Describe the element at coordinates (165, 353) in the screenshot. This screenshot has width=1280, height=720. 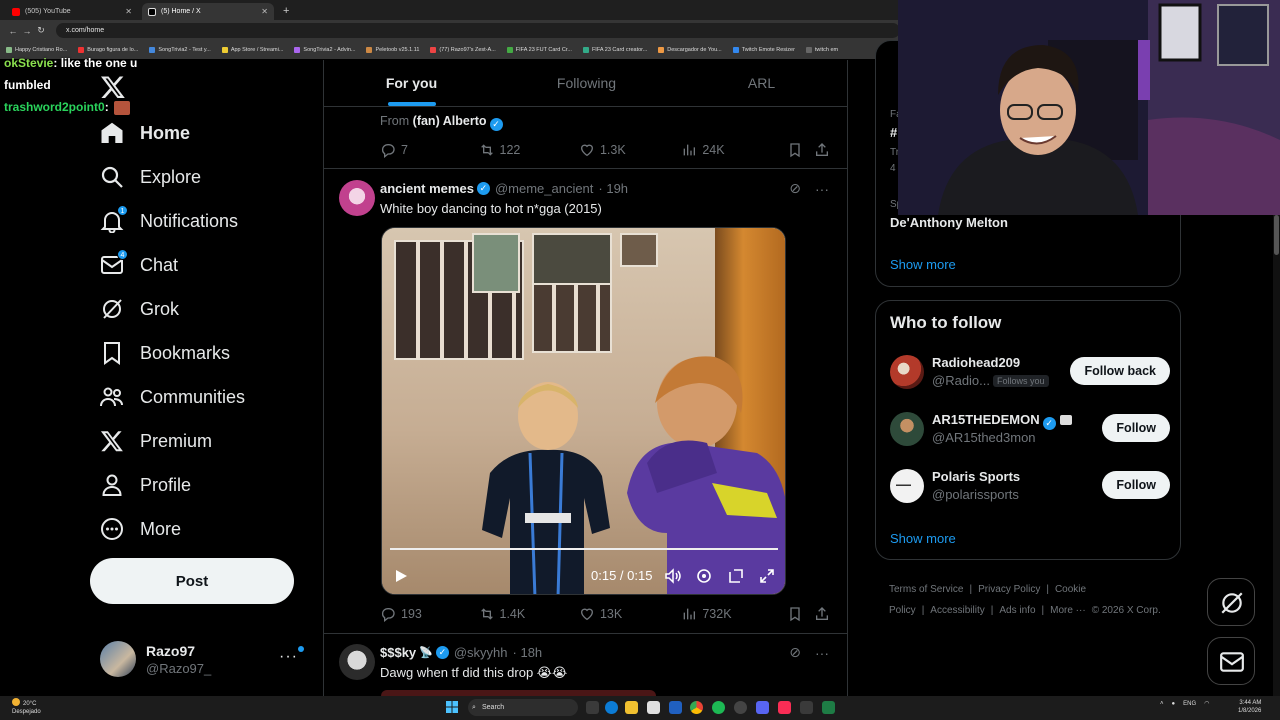
I see `nav-bookmarks: Bookmarks` at that location.